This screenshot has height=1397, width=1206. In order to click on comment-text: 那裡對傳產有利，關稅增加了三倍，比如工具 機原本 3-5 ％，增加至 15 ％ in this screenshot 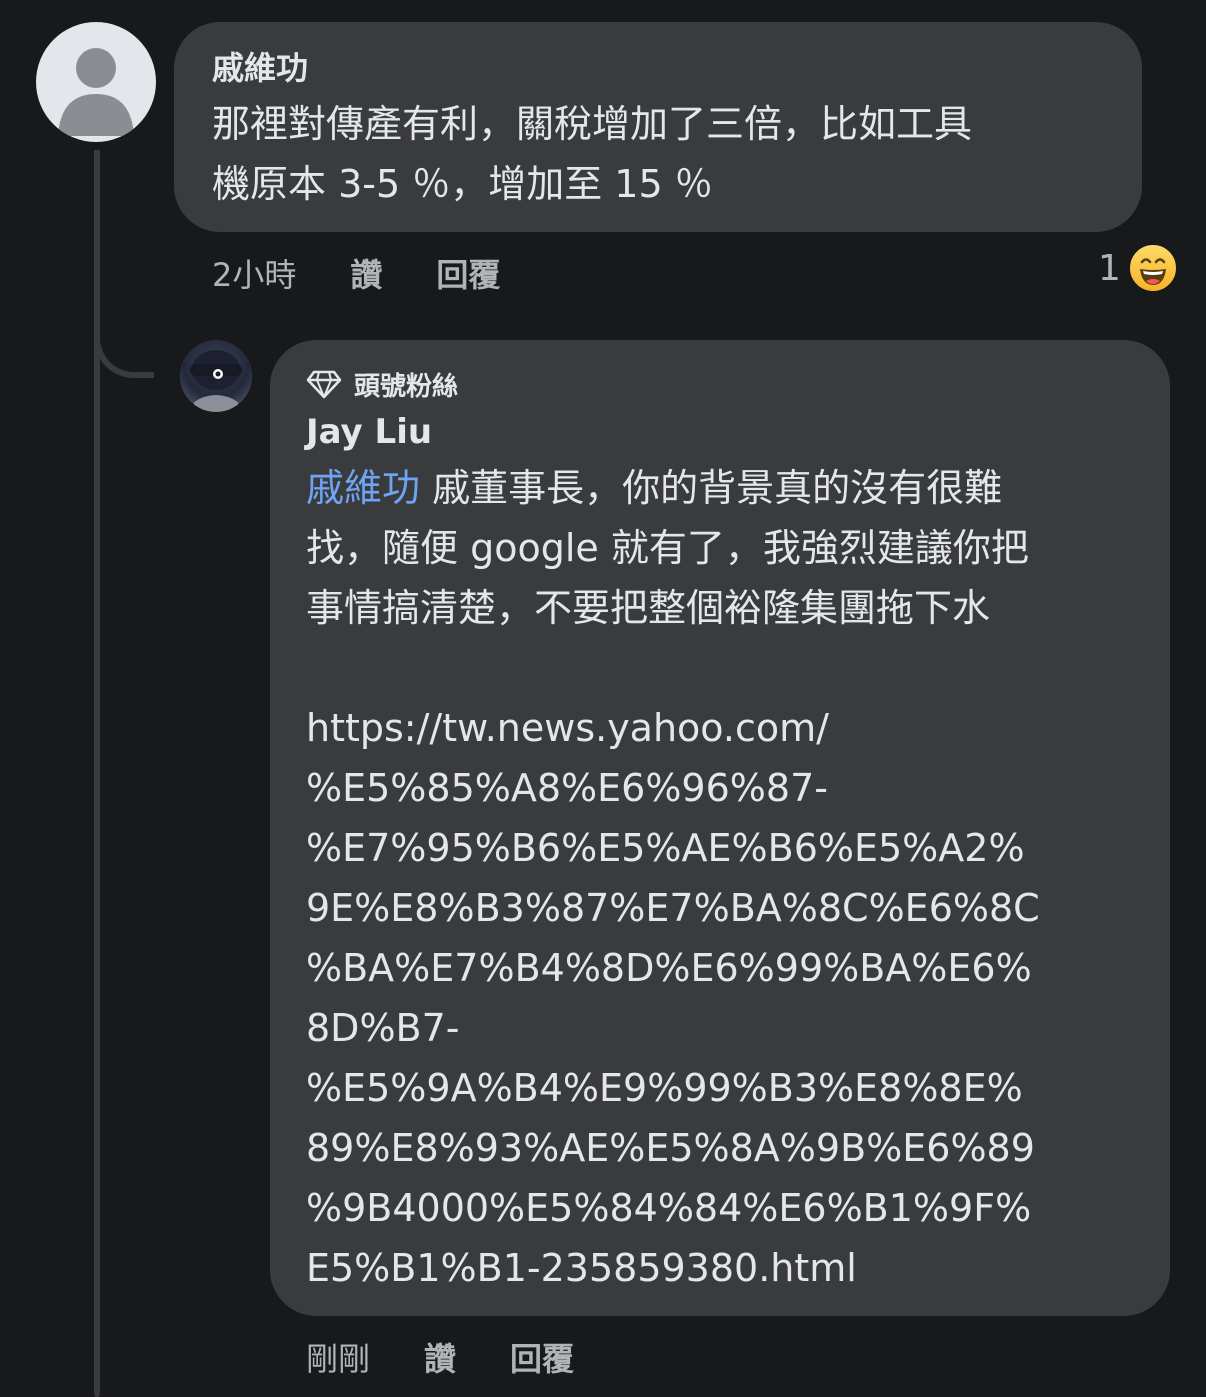, I will do `click(672, 154)`.